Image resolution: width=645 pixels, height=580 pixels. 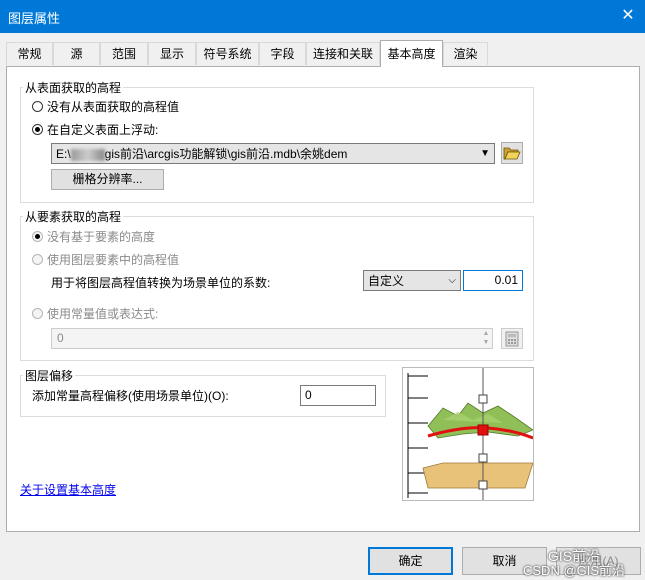 I want to click on radio-label: 没有基于要素的高度, so click(x=101, y=237).